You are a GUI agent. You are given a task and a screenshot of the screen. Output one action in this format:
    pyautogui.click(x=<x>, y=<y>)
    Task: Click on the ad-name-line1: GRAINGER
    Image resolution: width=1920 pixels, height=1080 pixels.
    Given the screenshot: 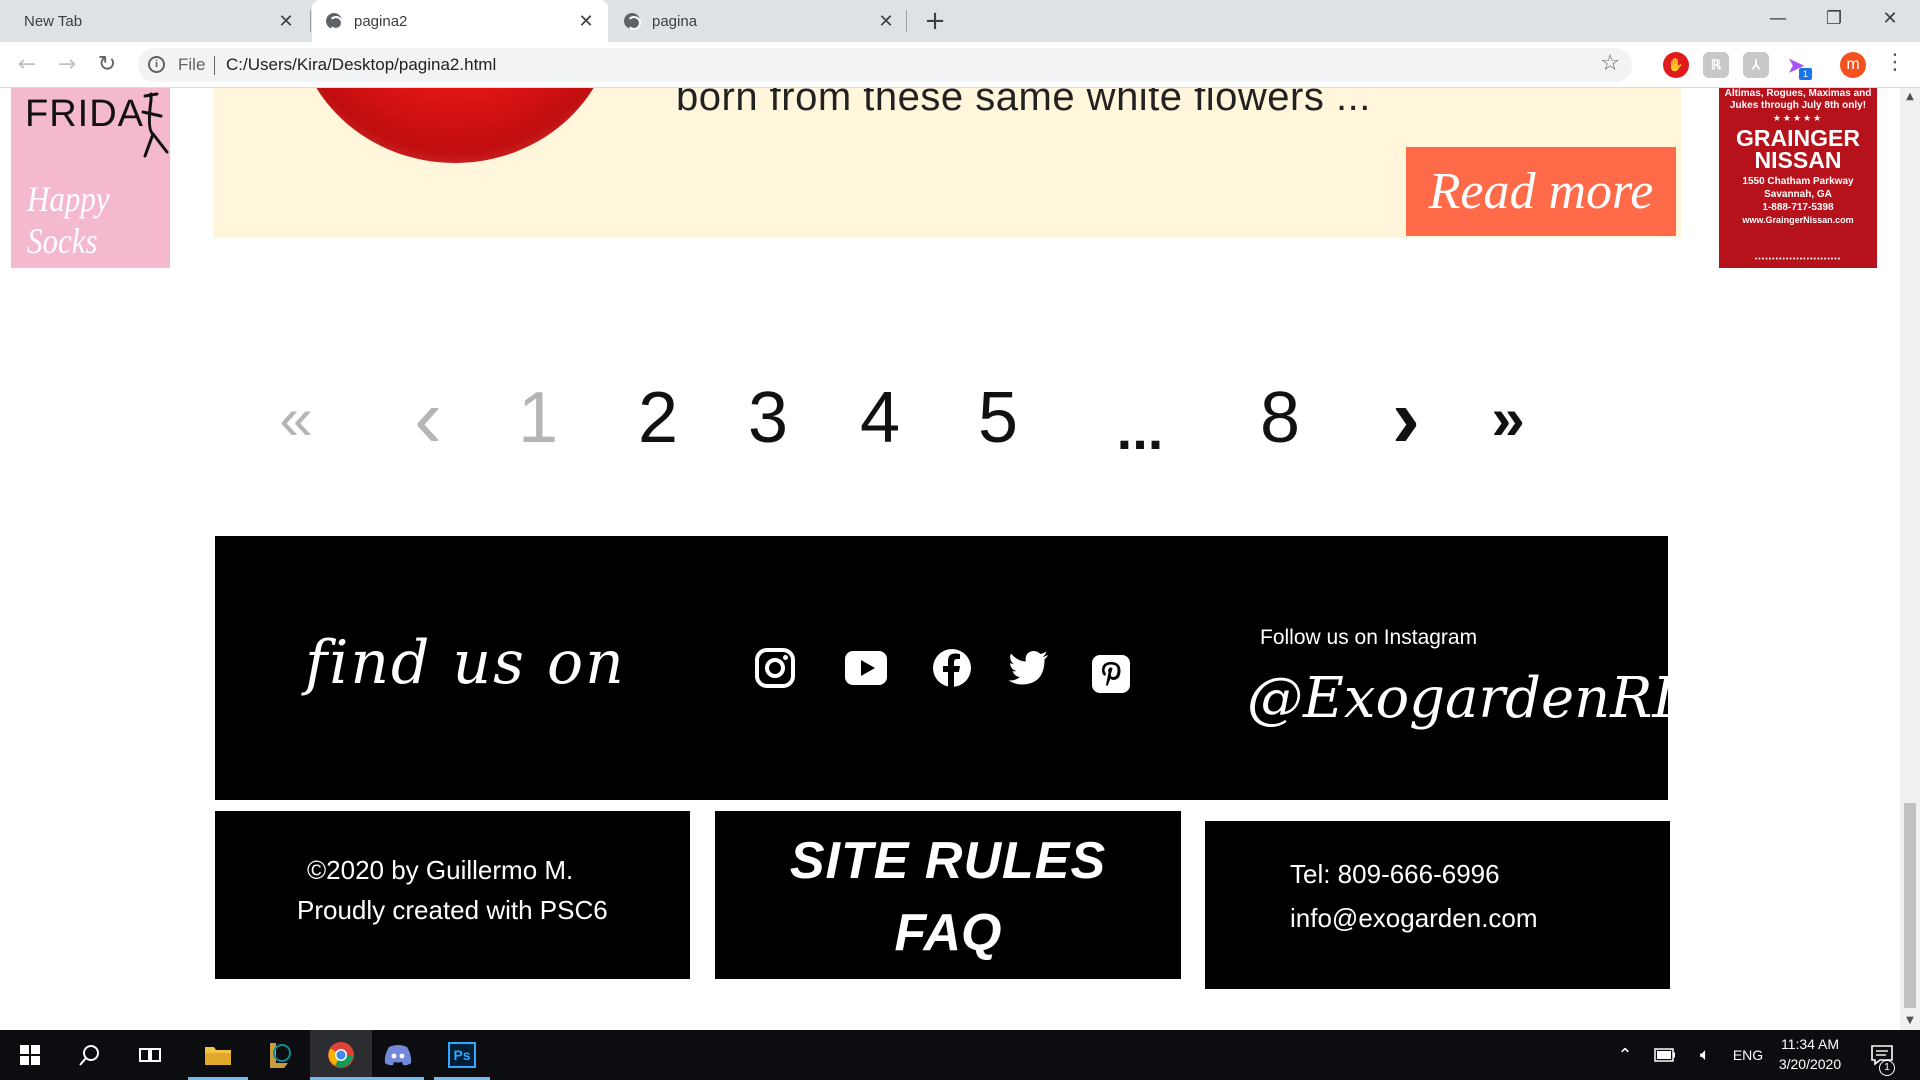 What is the action you would take?
    pyautogui.click(x=1798, y=138)
    